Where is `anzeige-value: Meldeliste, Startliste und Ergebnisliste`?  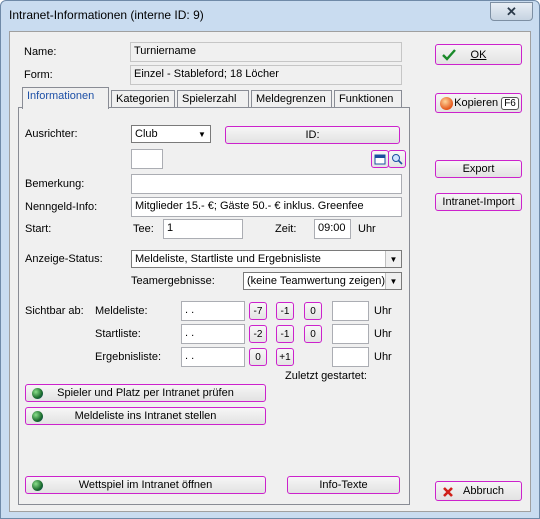
anzeige-value: Meldeliste, Startliste und Ergebnisliste is located at coordinates (228, 259).